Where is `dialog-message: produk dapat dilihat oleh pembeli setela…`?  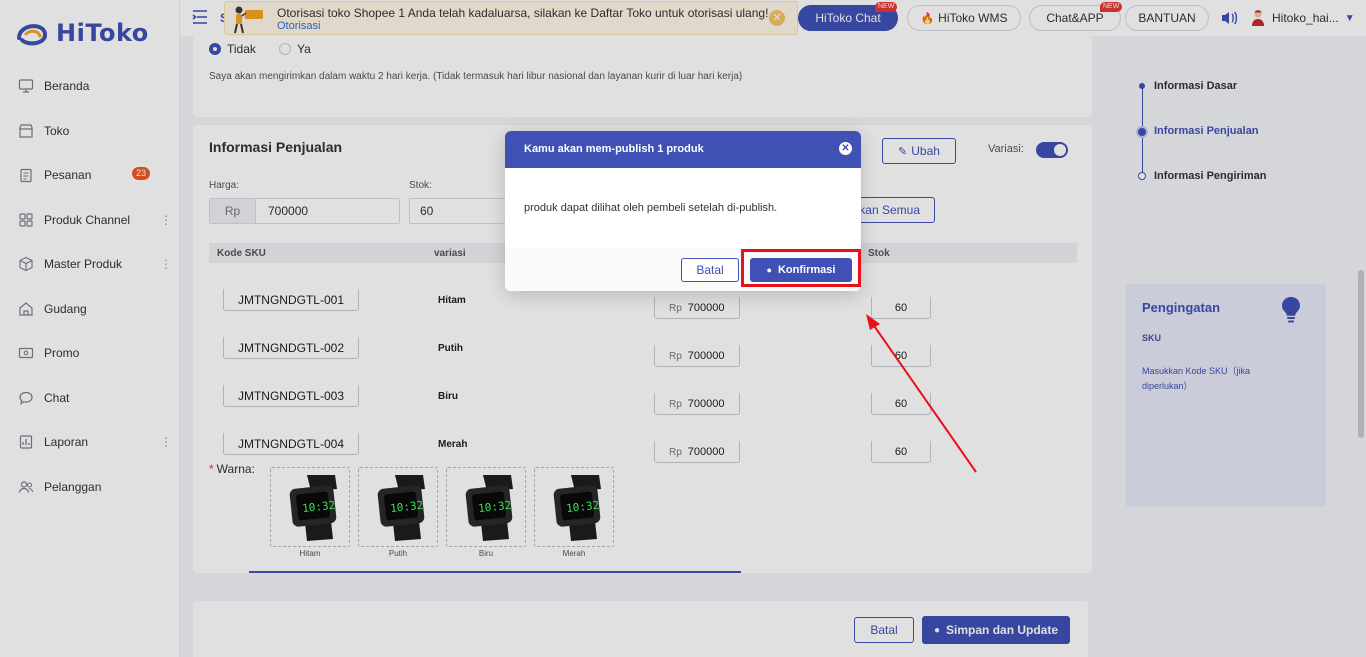 dialog-message: produk dapat dilihat oleh pembeli setela… is located at coordinates (651, 208).